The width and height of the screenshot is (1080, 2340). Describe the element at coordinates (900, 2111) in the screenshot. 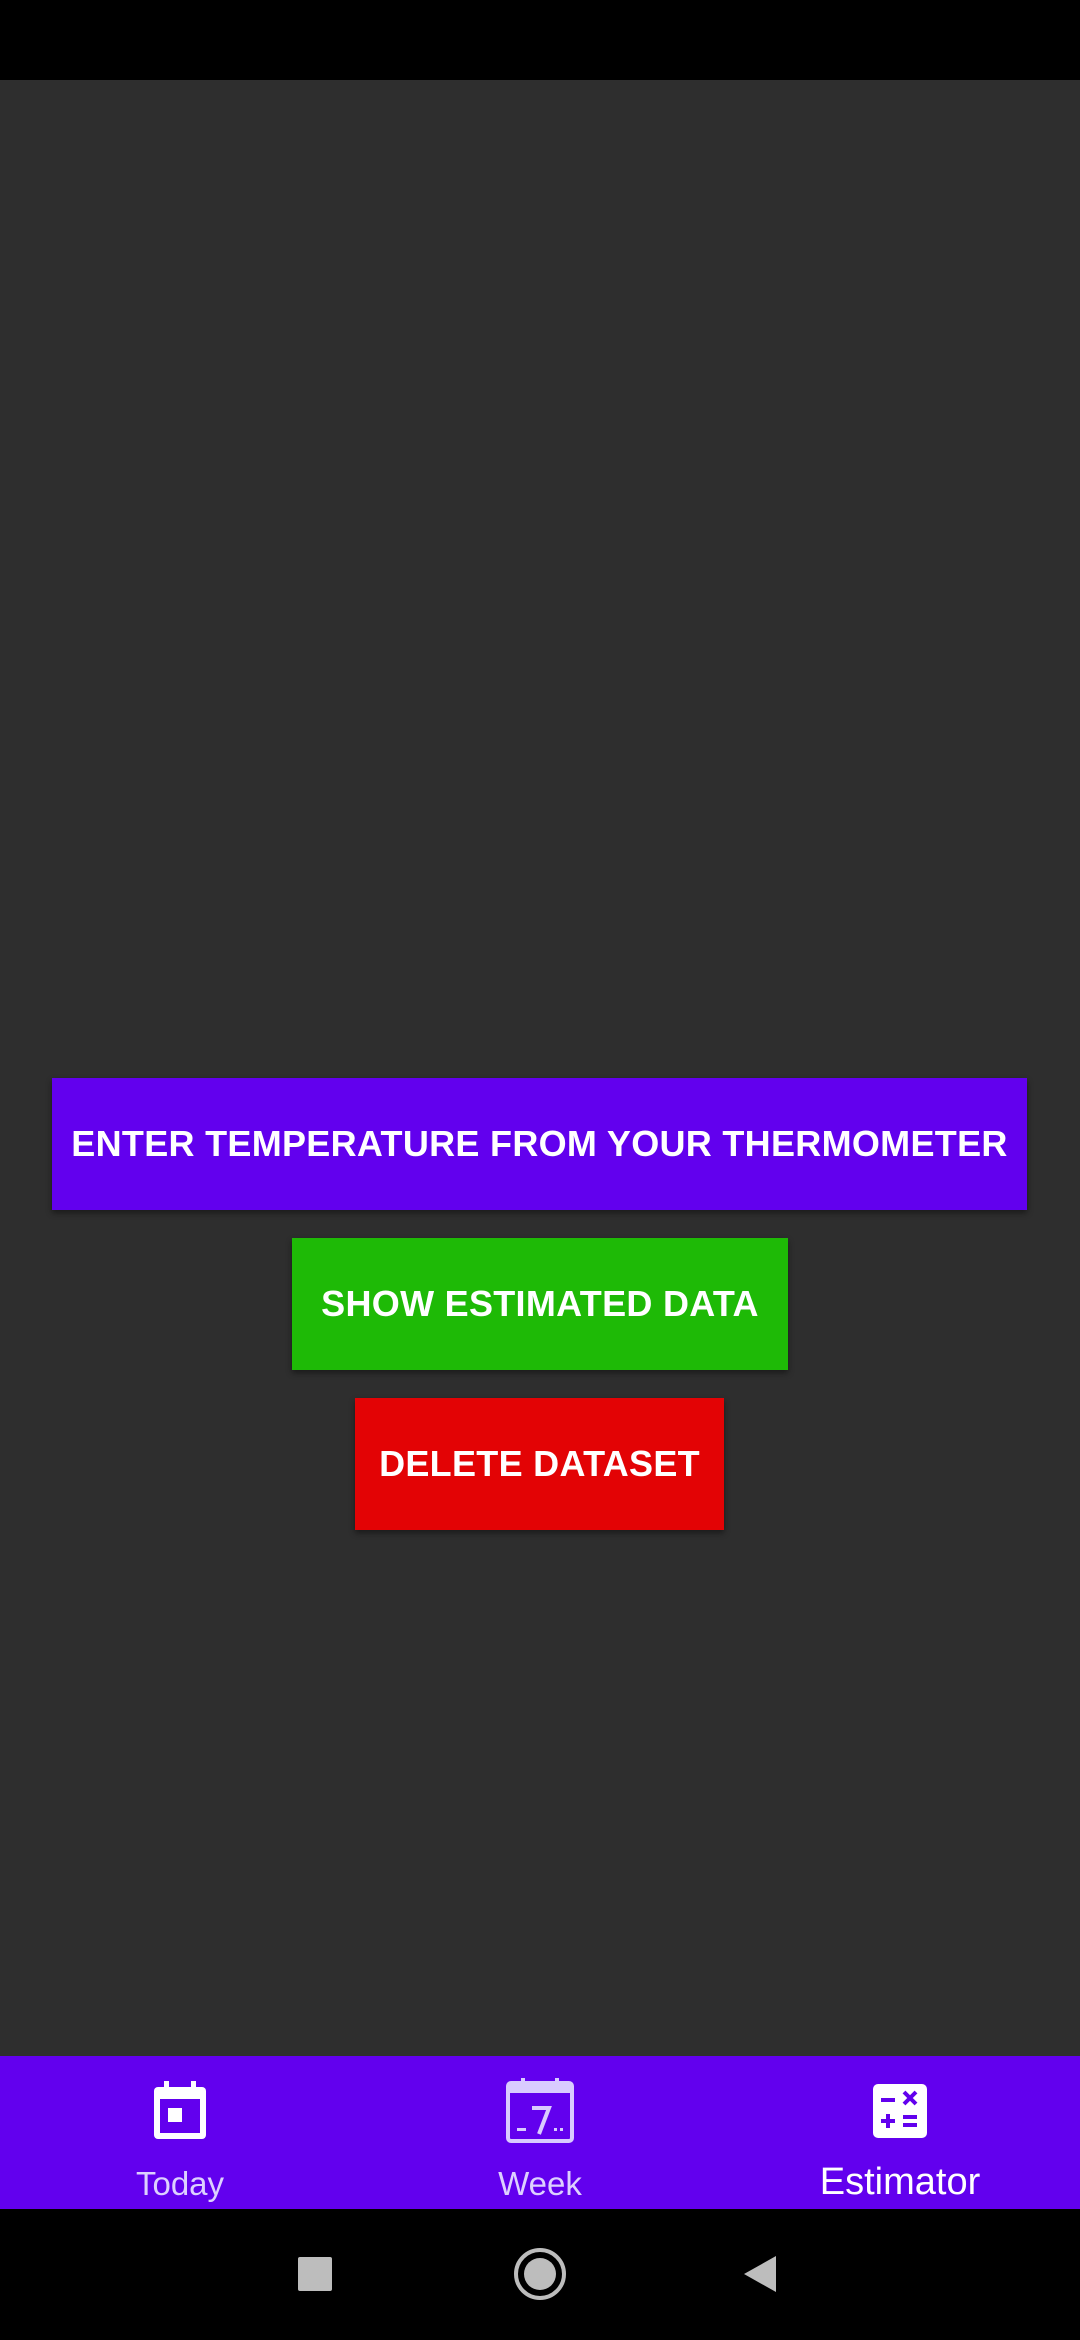

I see `calculator-icon` at that location.